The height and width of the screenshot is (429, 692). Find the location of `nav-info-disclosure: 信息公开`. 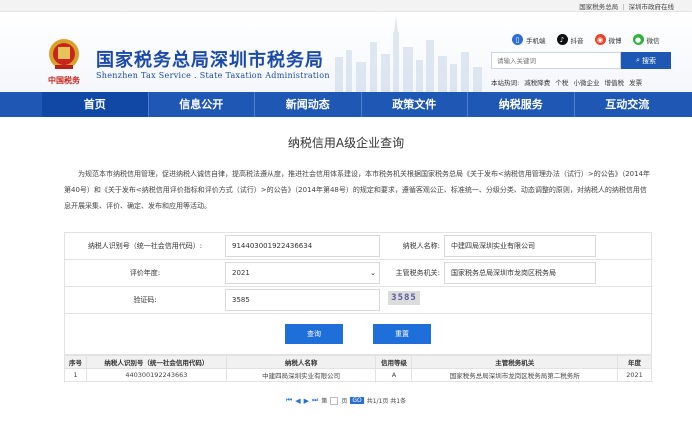

nav-info-disclosure: 信息公开 is located at coordinates (202, 104).